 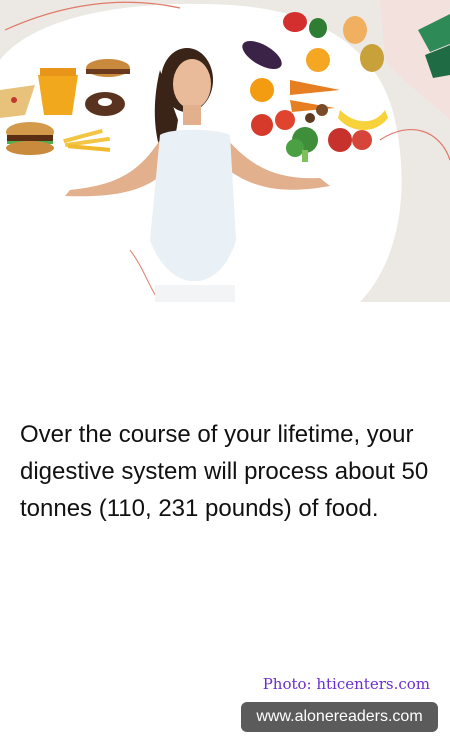 What do you see at coordinates (58, 91) in the screenshot?
I see `takeout-box-icon` at bounding box center [58, 91].